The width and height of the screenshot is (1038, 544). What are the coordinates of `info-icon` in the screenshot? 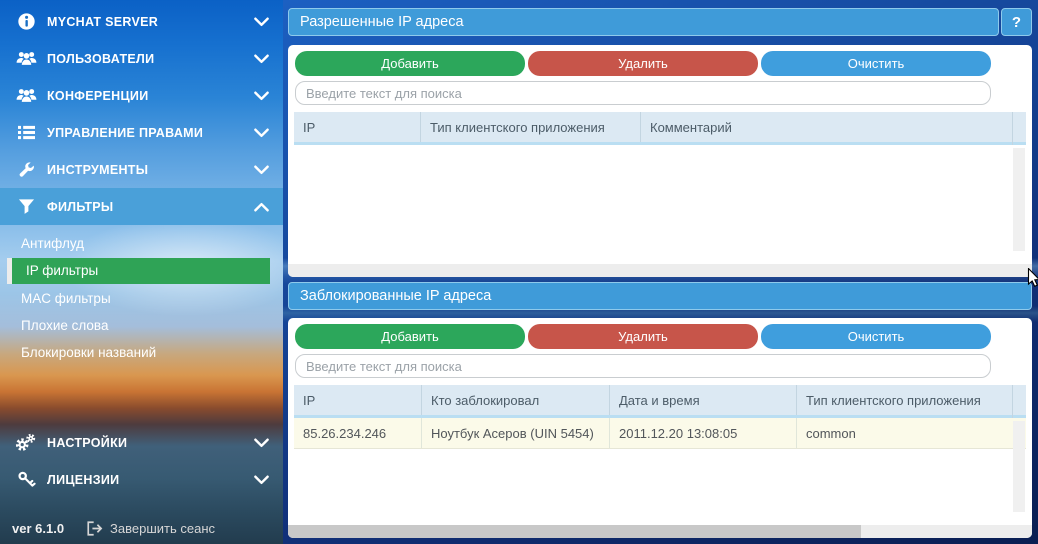 It's located at (26, 22).